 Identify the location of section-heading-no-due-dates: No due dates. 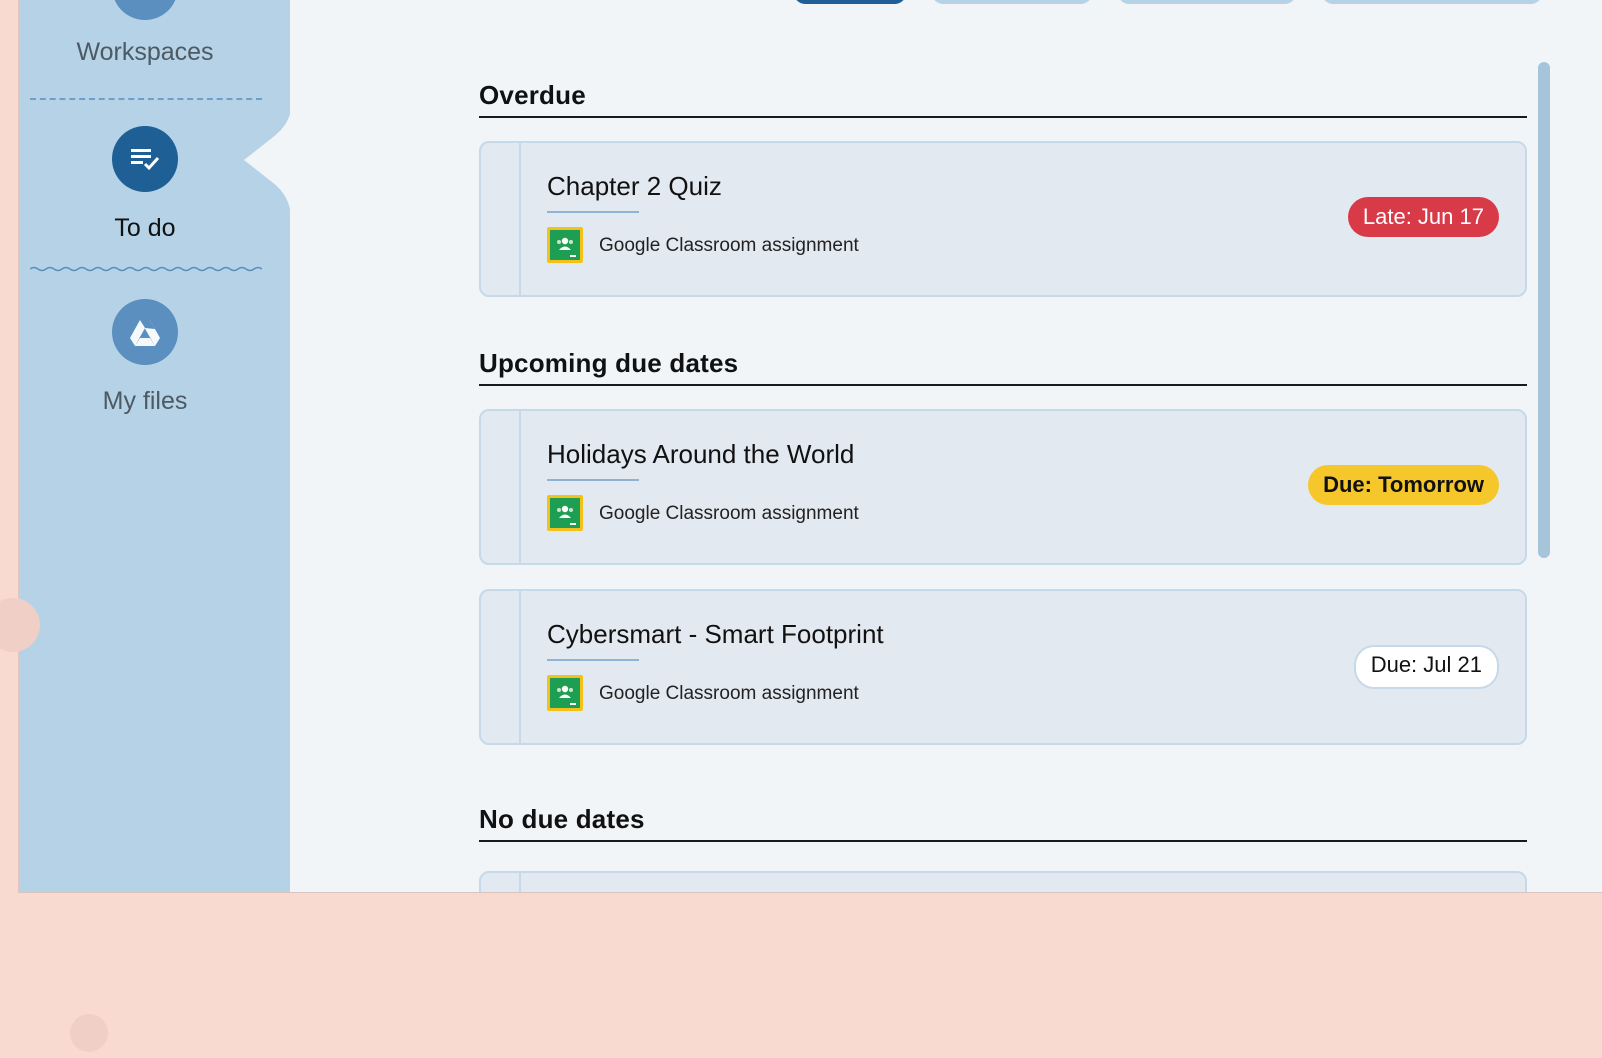
(1003, 823).